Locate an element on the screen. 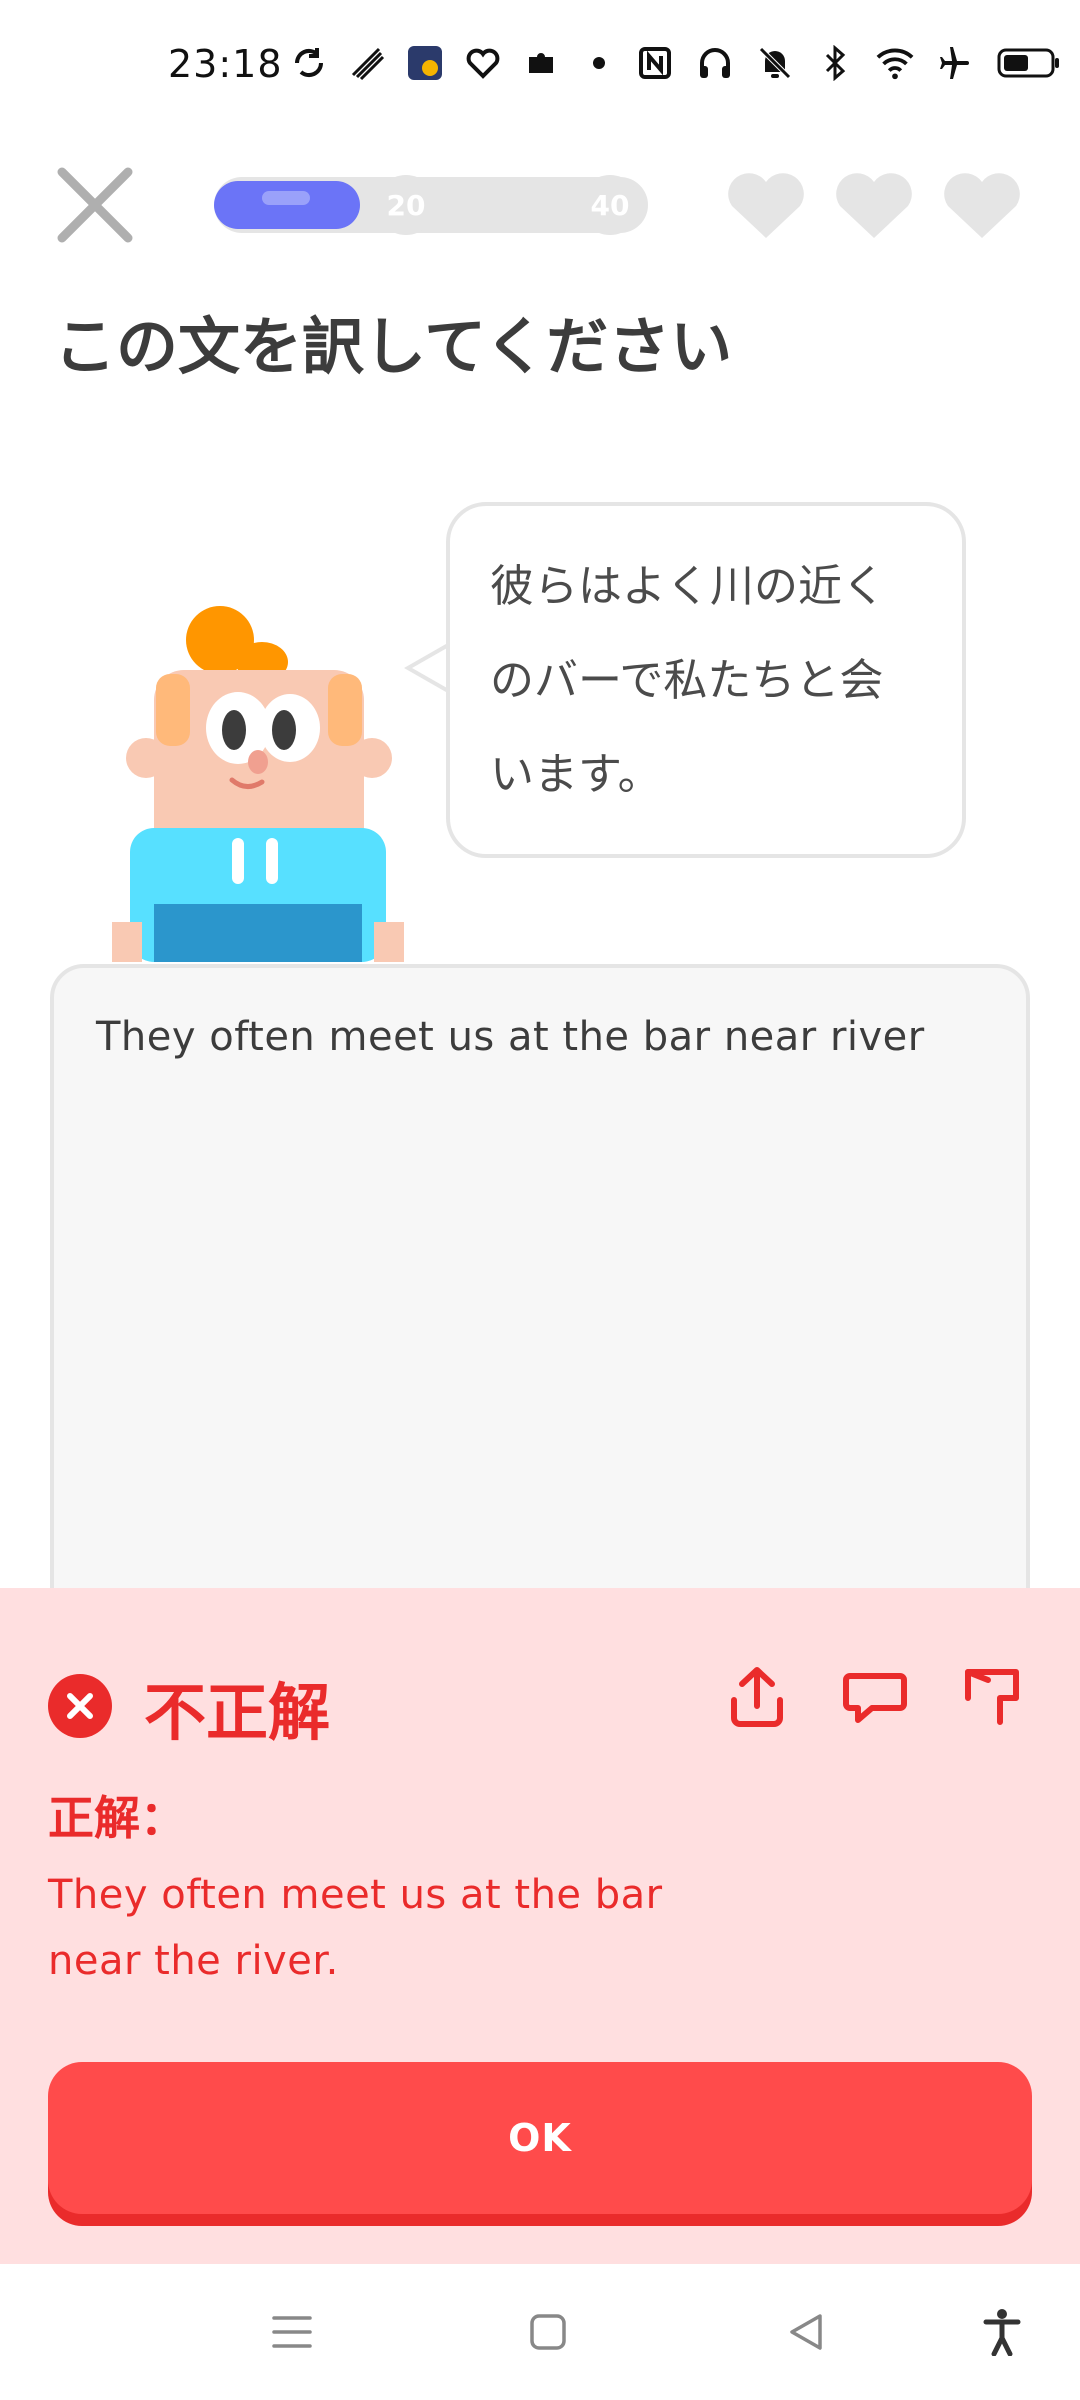  feedback-status: 不正解 is located at coordinates (237, 1712).